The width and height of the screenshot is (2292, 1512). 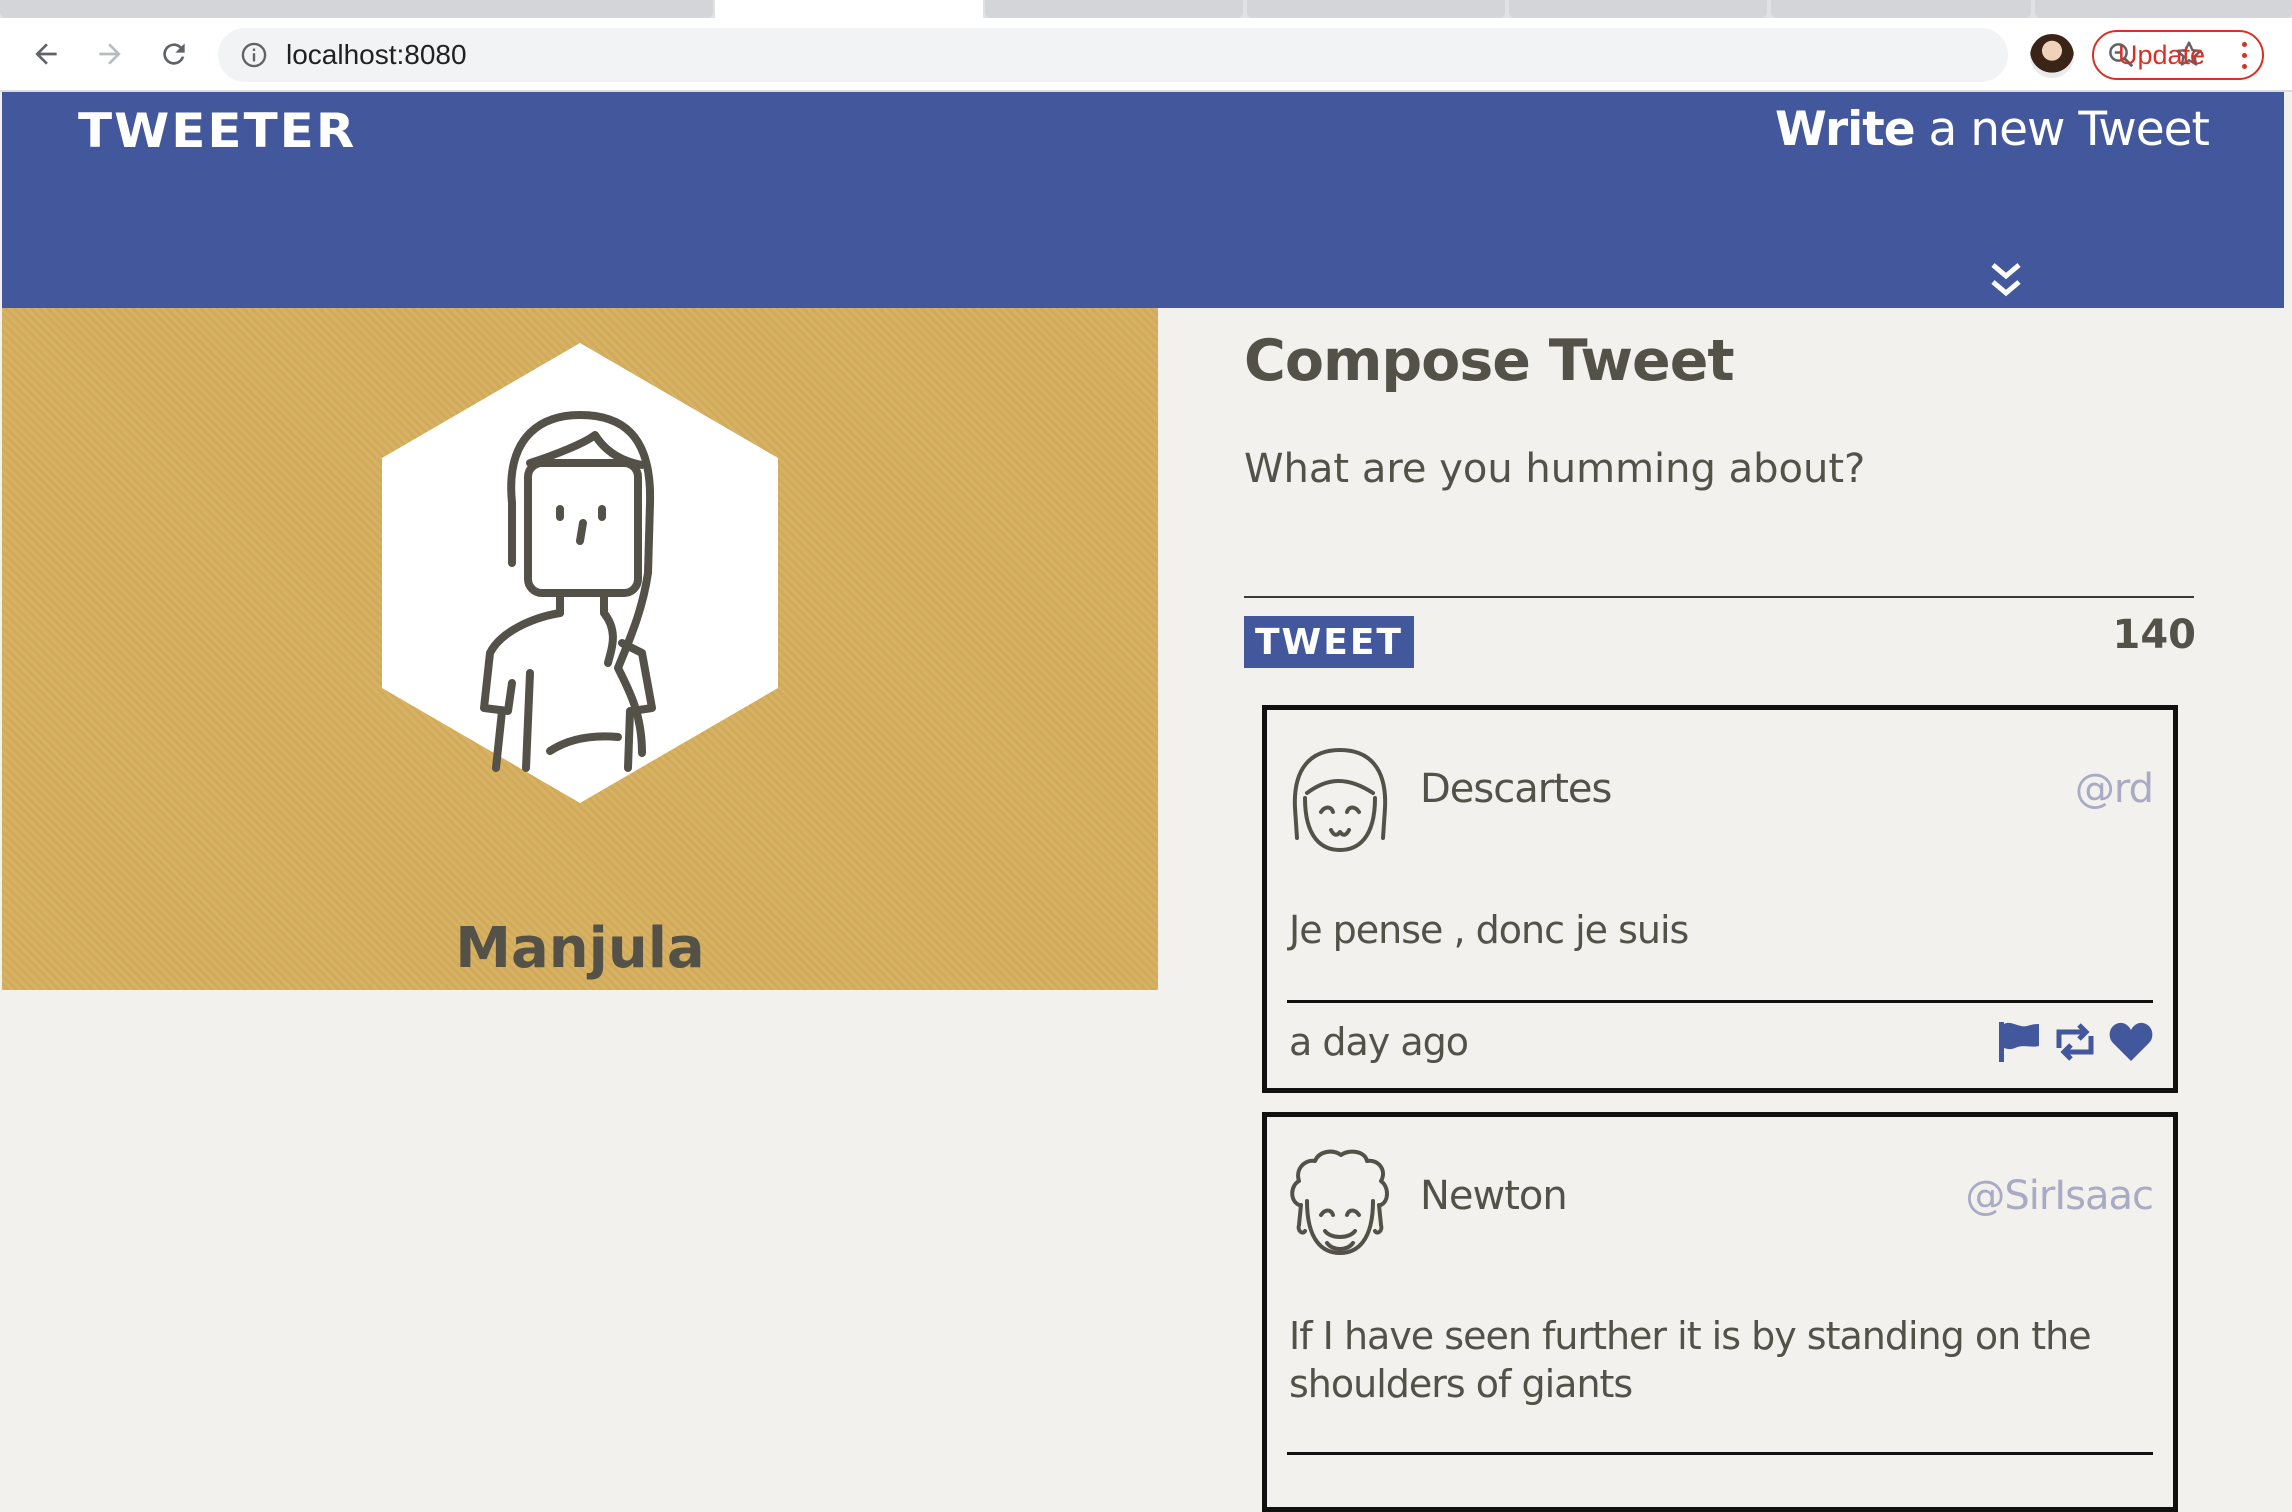 I want to click on forward-button, so click(x=110, y=54).